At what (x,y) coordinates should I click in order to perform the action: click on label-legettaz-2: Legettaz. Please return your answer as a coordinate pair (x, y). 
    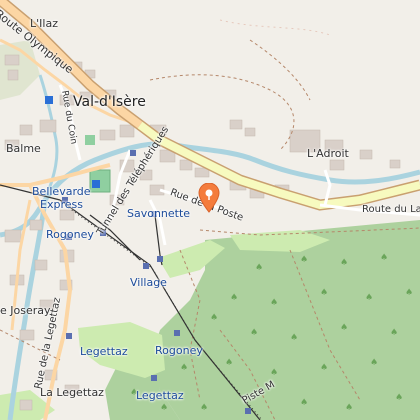
    Looking at the image, I should click on (160, 395).